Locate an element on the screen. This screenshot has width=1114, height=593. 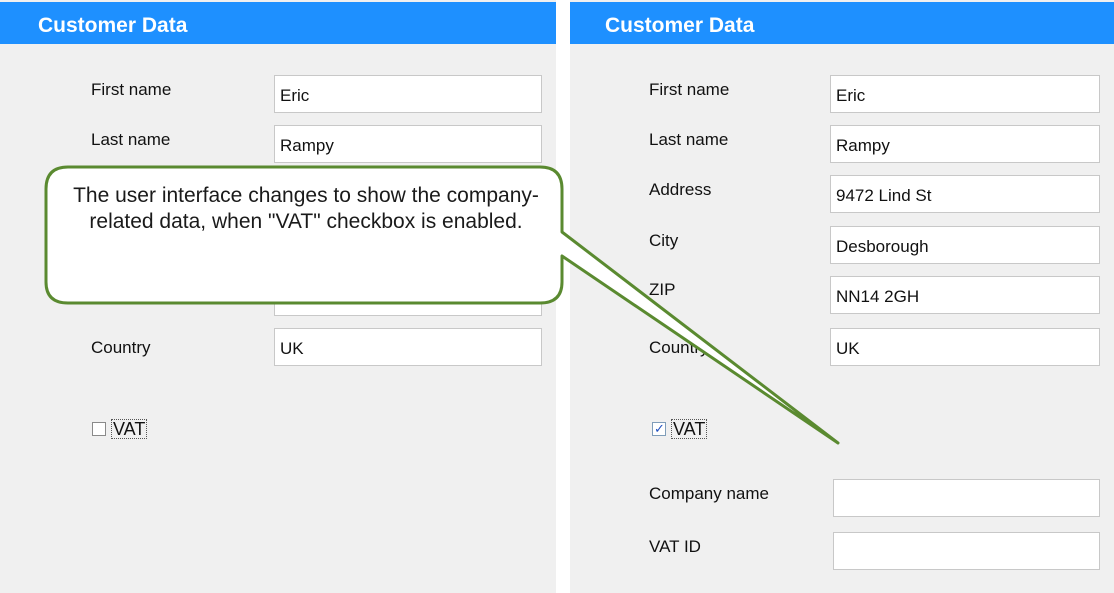
zip-field: NN14 2GH is located at coordinates (965, 295).